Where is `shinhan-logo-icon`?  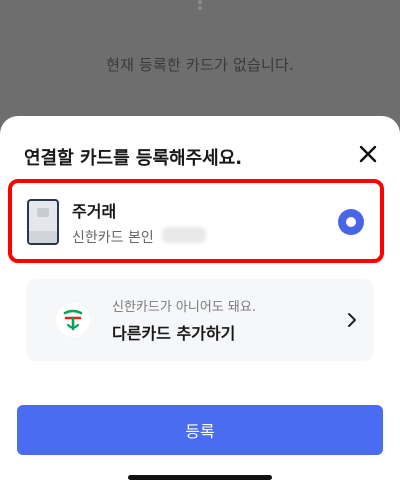 shinhan-logo-icon is located at coordinates (73, 320).